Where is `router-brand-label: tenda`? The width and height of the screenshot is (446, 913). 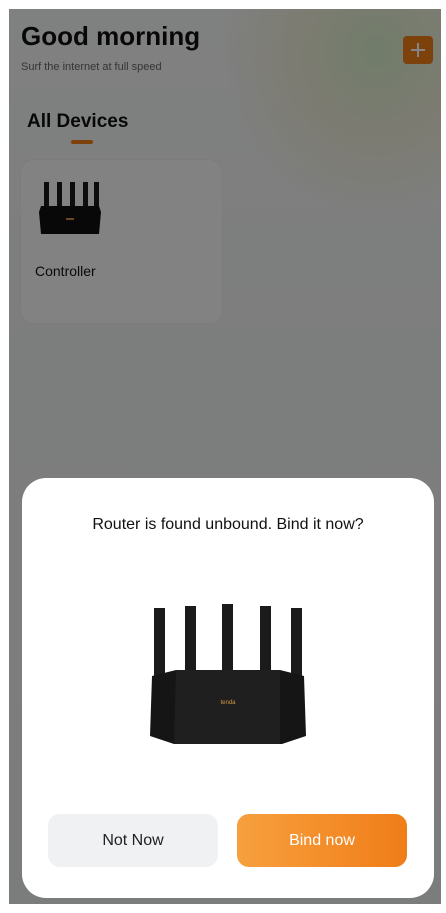 router-brand-label: tenda is located at coordinates (228, 703).